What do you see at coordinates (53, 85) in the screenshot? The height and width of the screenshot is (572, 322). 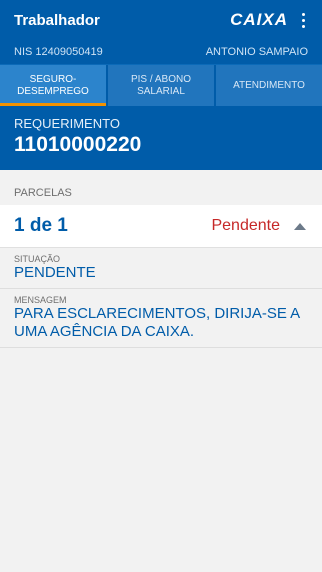 I see `tab-seguro-desemprego: SEGURO- DESEMPREGO` at bounding box center [53, 85].